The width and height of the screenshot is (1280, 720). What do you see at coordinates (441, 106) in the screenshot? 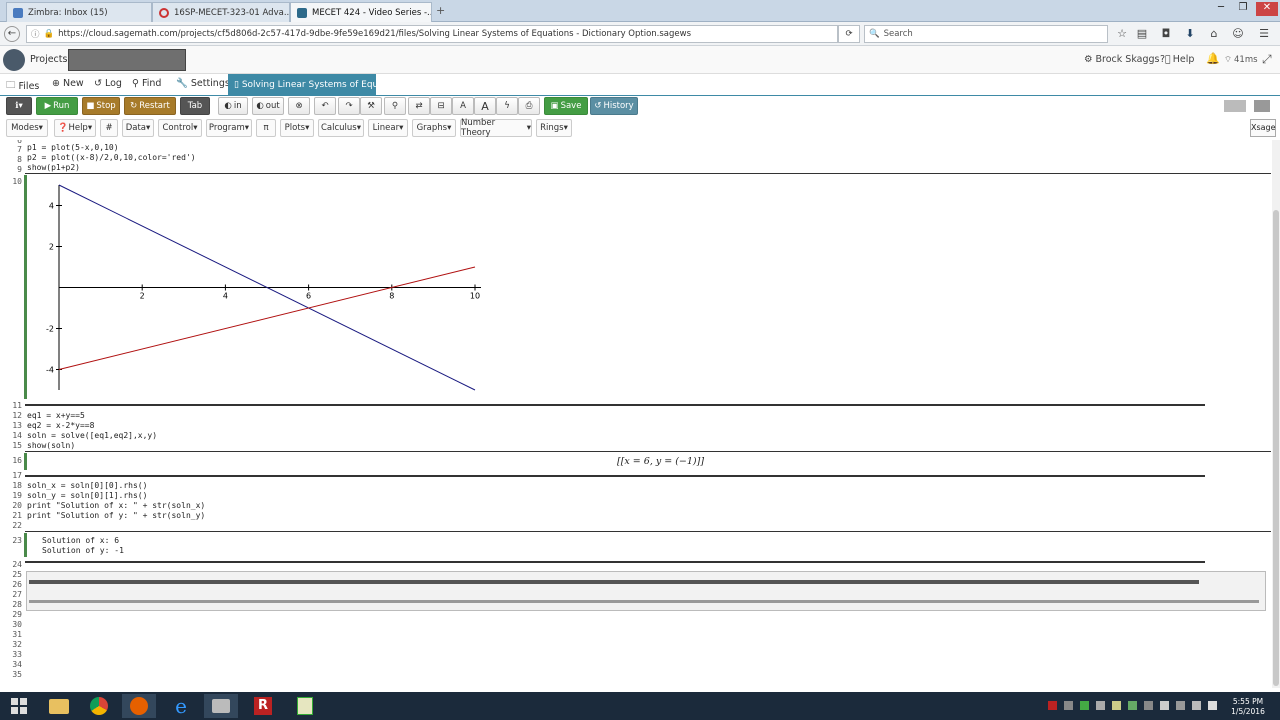
I see `split-view-icon: ⊟` at bounding box center [441, 106].